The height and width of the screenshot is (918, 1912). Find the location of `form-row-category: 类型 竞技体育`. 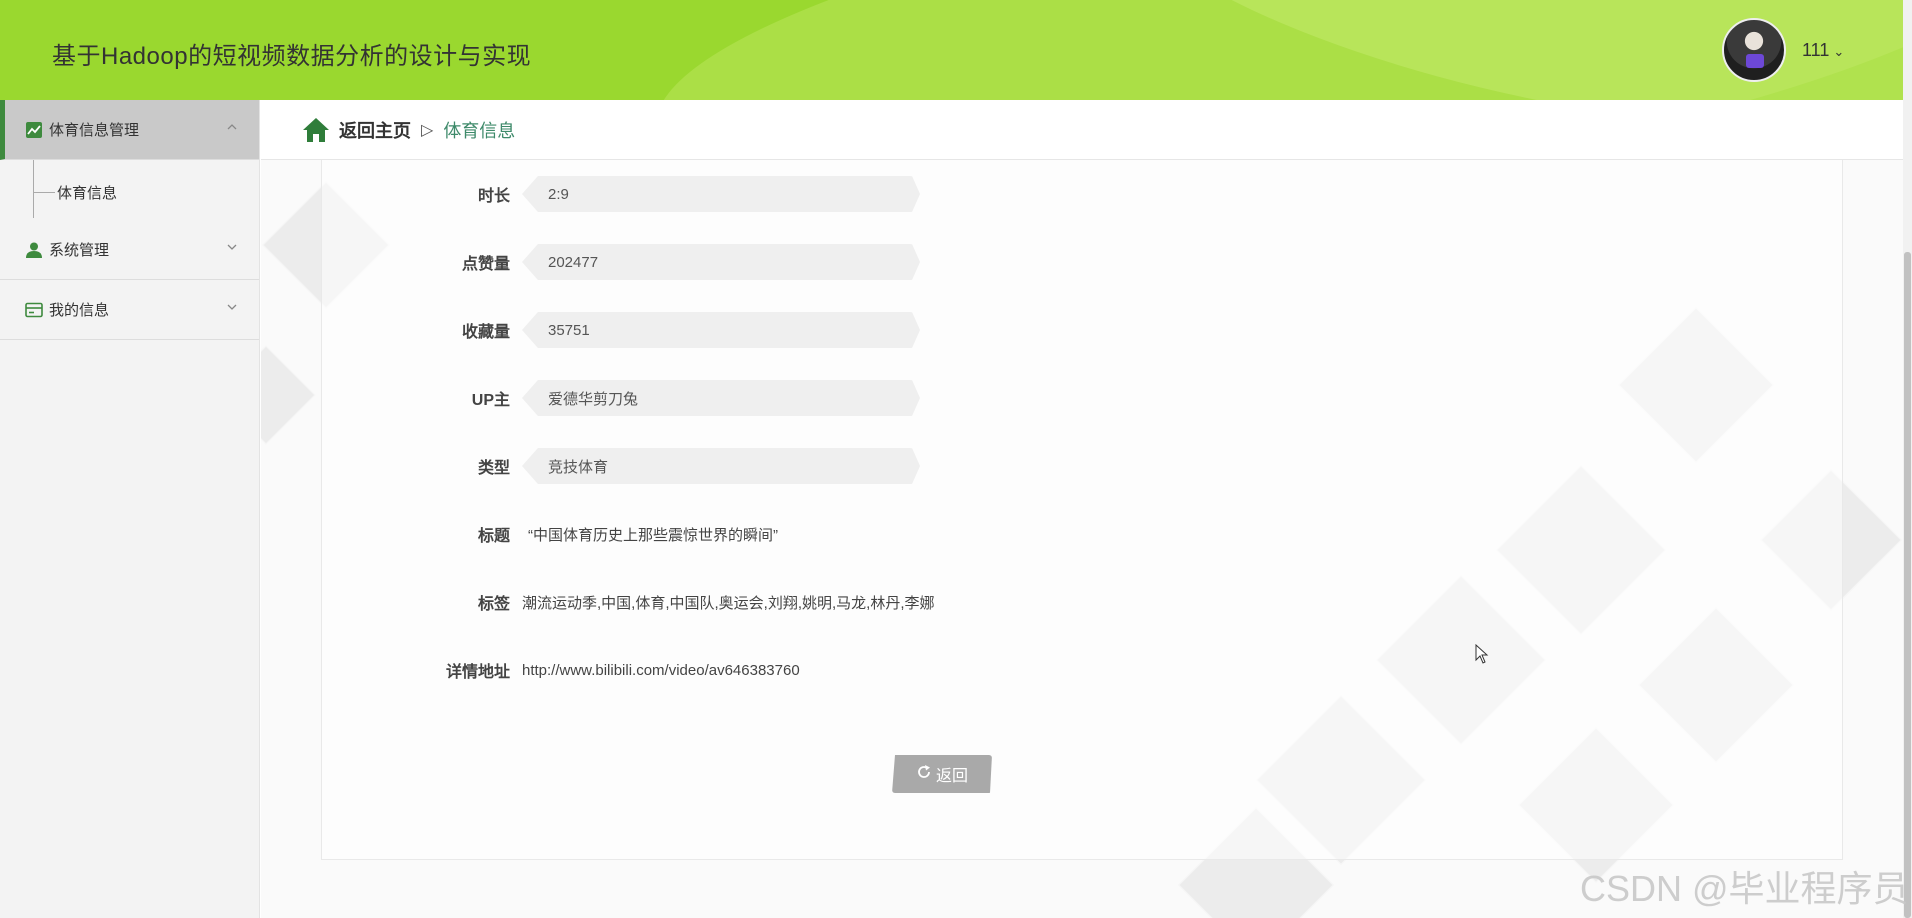

form-row-category: 类型 竞技体育 is located at coordinates (621, 466).